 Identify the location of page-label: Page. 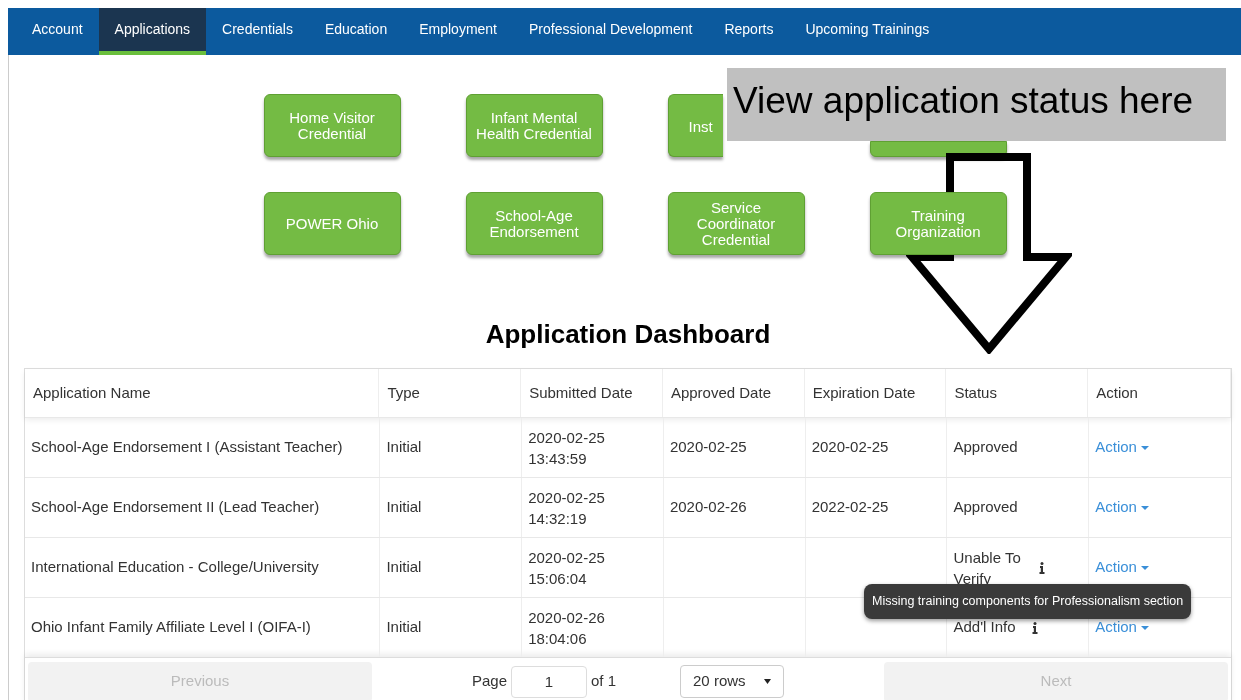
(489, 681).